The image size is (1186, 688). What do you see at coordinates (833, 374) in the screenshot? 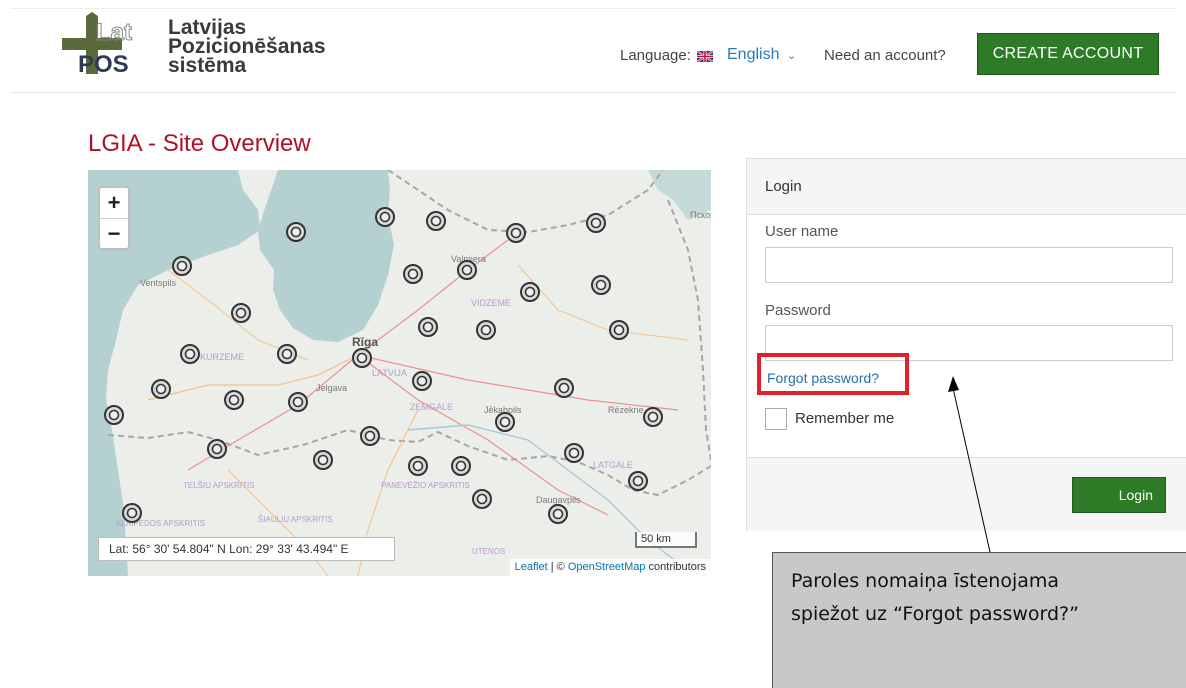
I see `highlight-box` at bounding box center [833, 374].